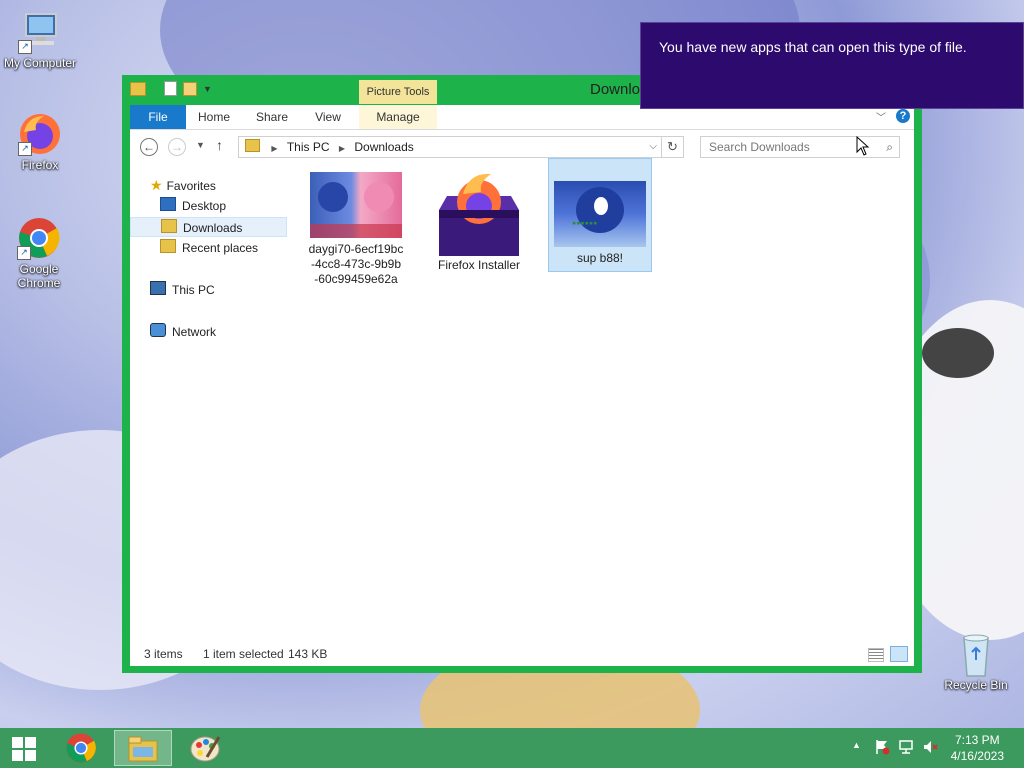 The height and width of the screenshot is (768, 1024). I want to click on search-input: Search Downloads ⌕, so click(800, 147).